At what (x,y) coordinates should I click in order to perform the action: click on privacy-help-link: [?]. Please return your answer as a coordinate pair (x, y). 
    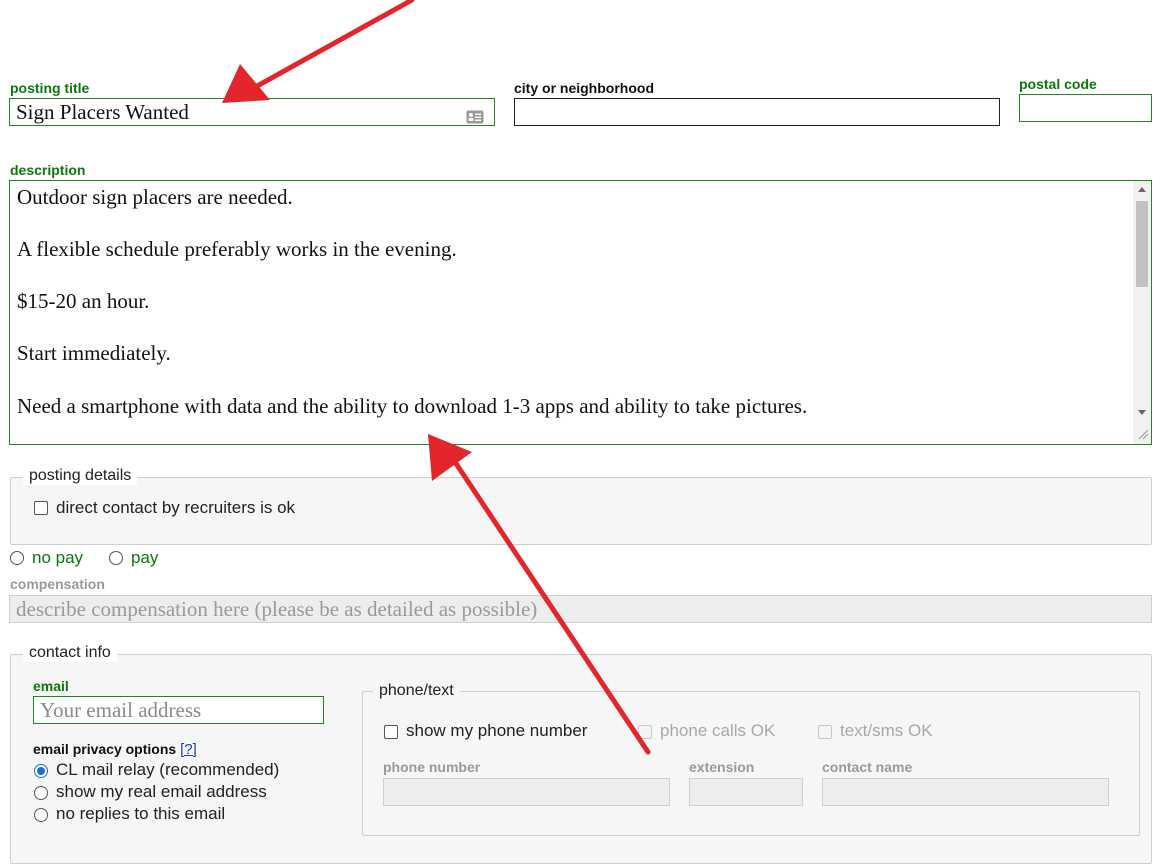
    Looking at the image, I should click on (188, 749).